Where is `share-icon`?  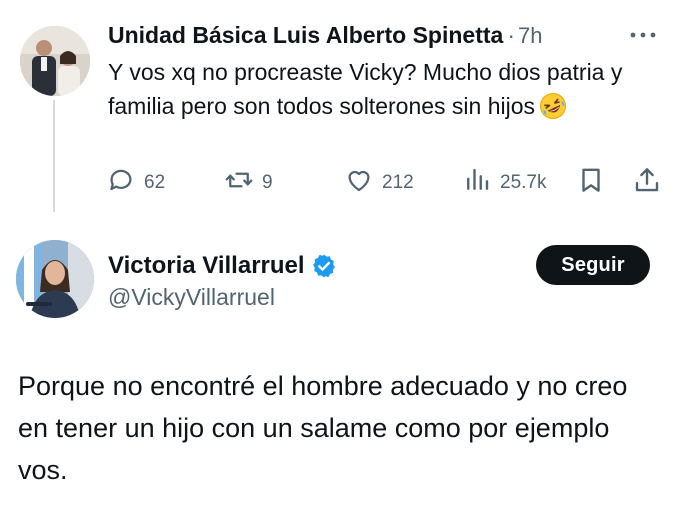 share-icon is located at coordinates (647, 183).